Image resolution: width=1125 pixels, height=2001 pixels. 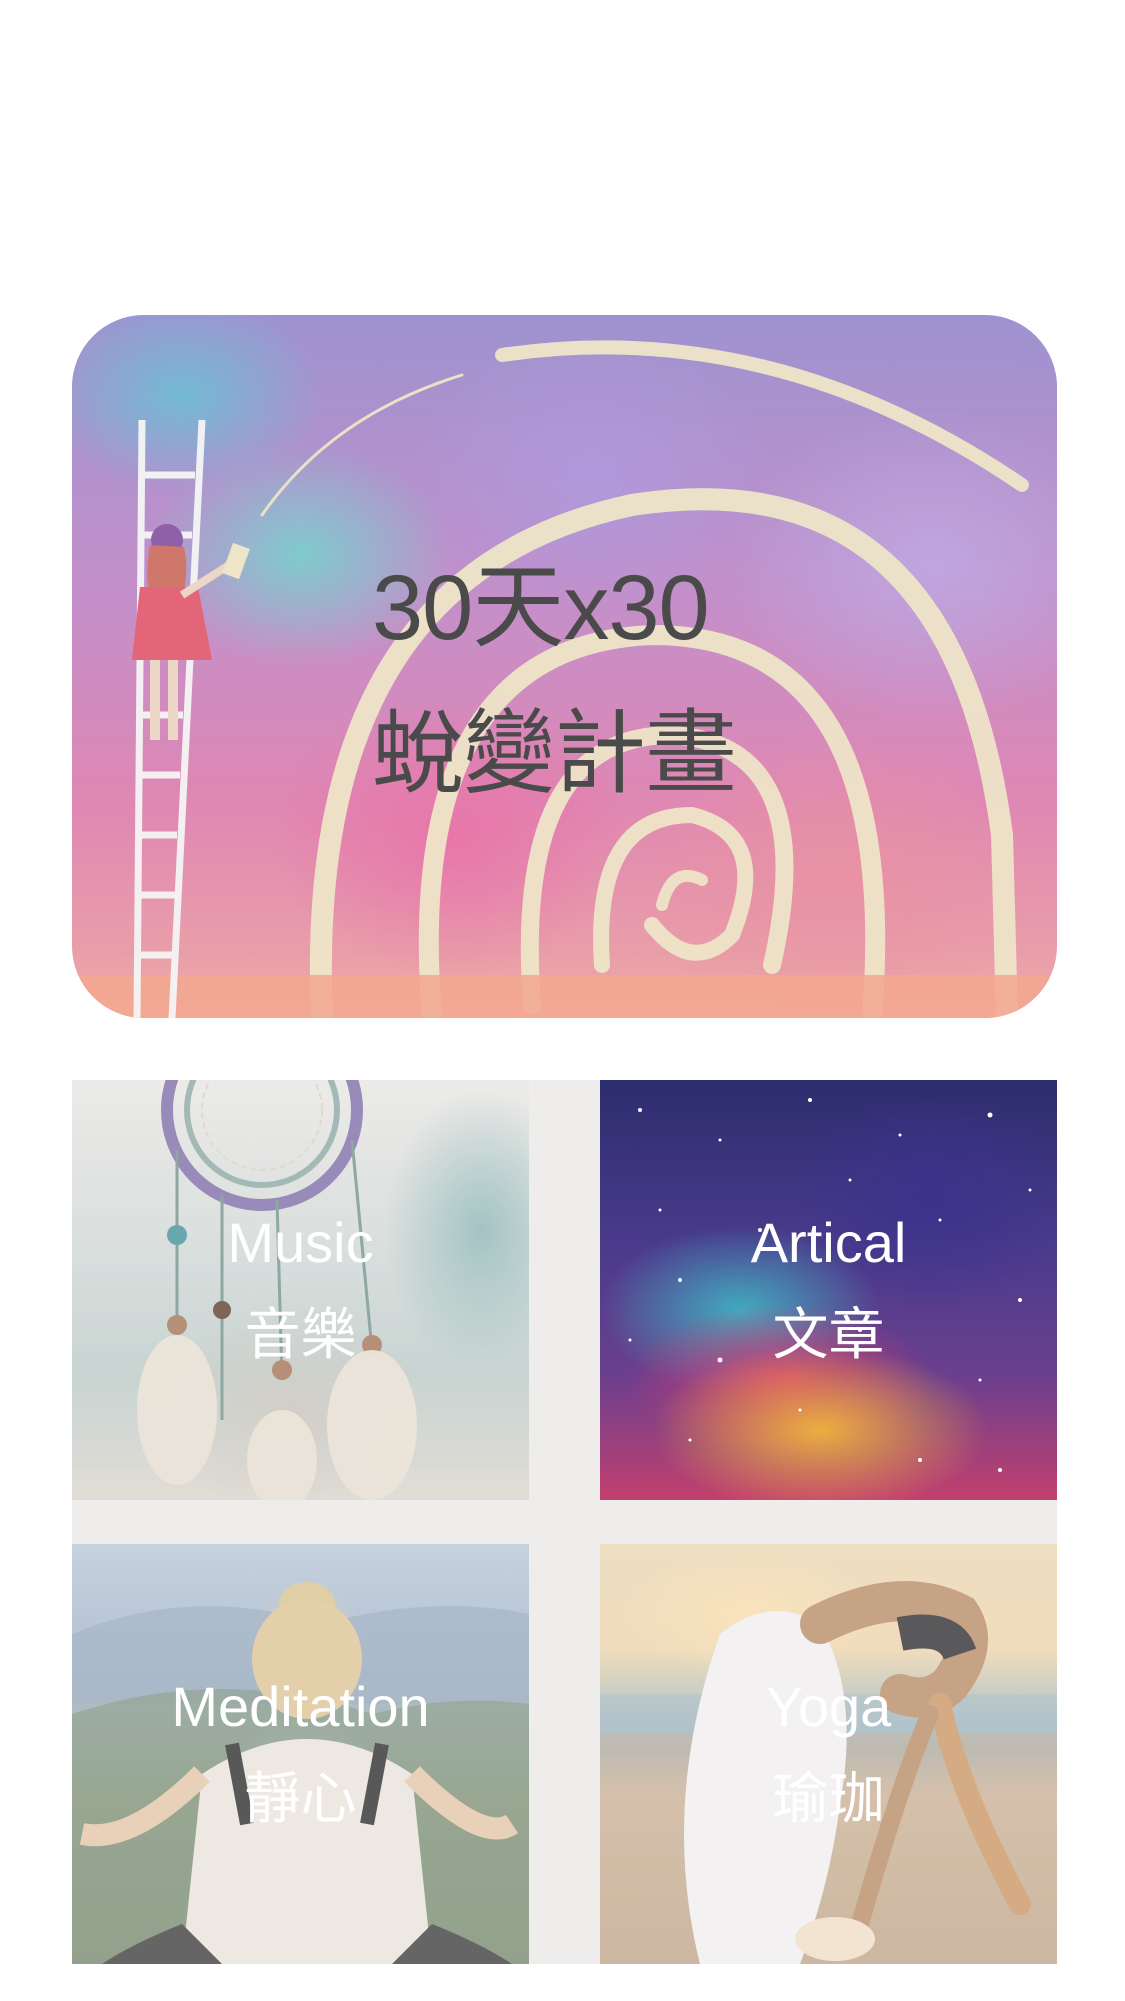 I want to click on music-label: Music 音樂, so click(x=300, y=1289).